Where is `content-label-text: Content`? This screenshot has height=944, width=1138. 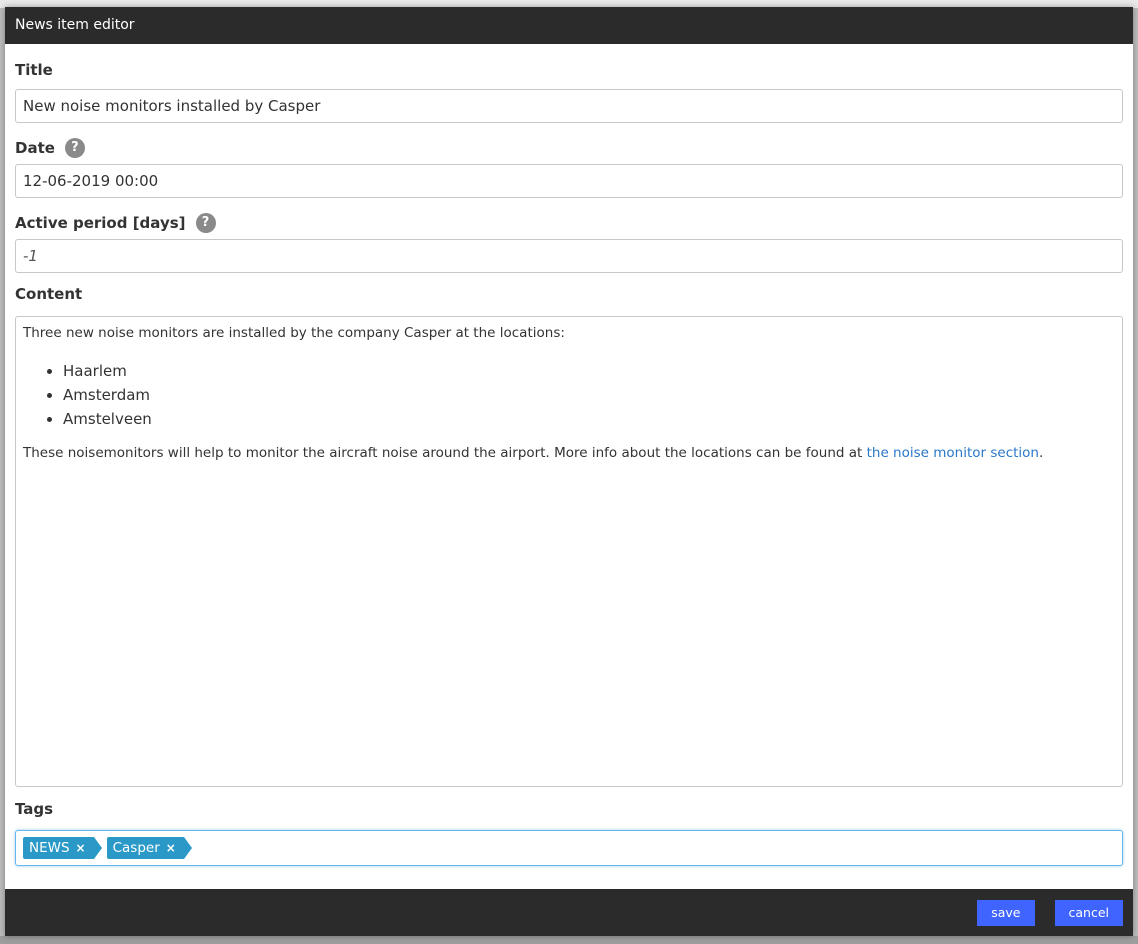
content-label-text: Content is located at coordinates (49, 294).